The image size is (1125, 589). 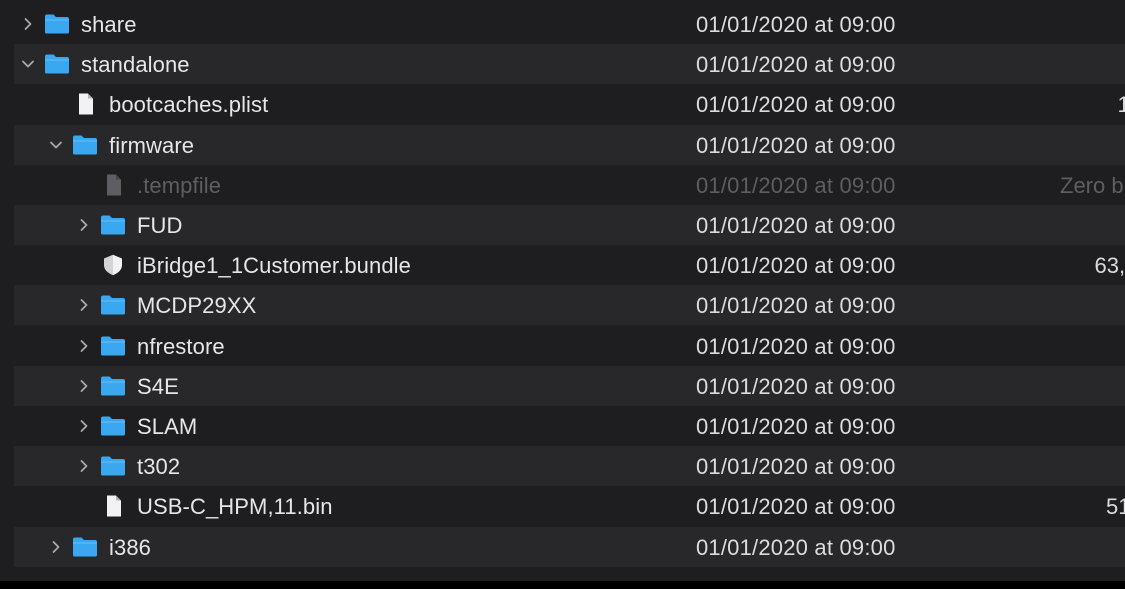 I want to click on file-size: 51, so click(x=1115, y=507).